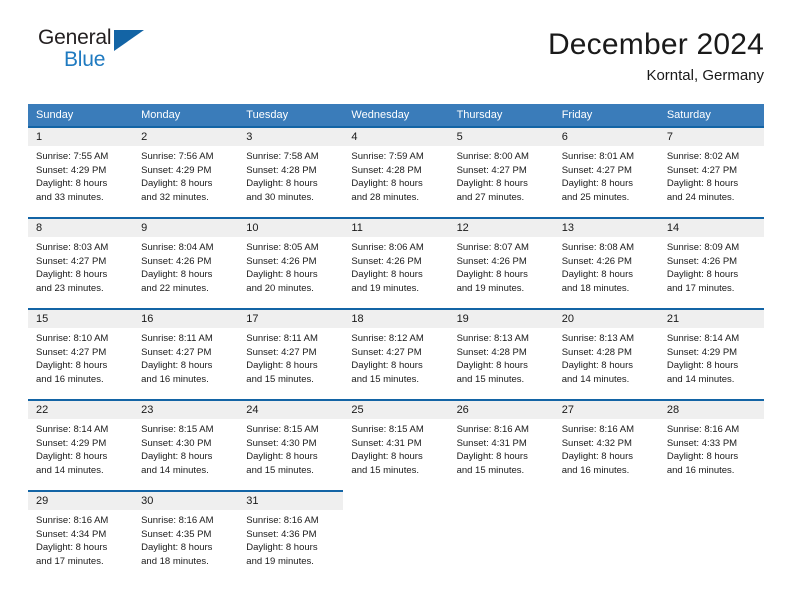  Describe the element at coordinates (396, 227) in the screenshot. I see `day-number: 11` at that location.